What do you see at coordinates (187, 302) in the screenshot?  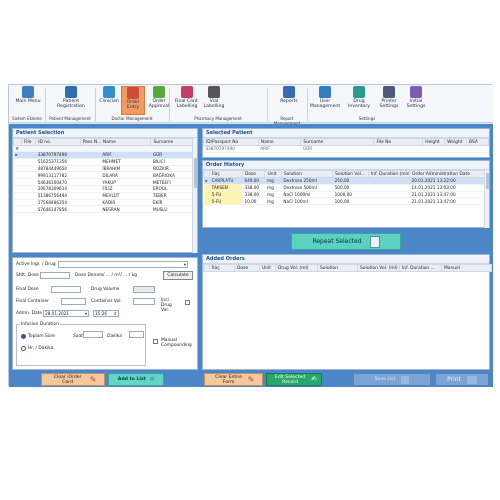 I see `incl-drug-vol-checkbox` at bounding box center [187, 302].